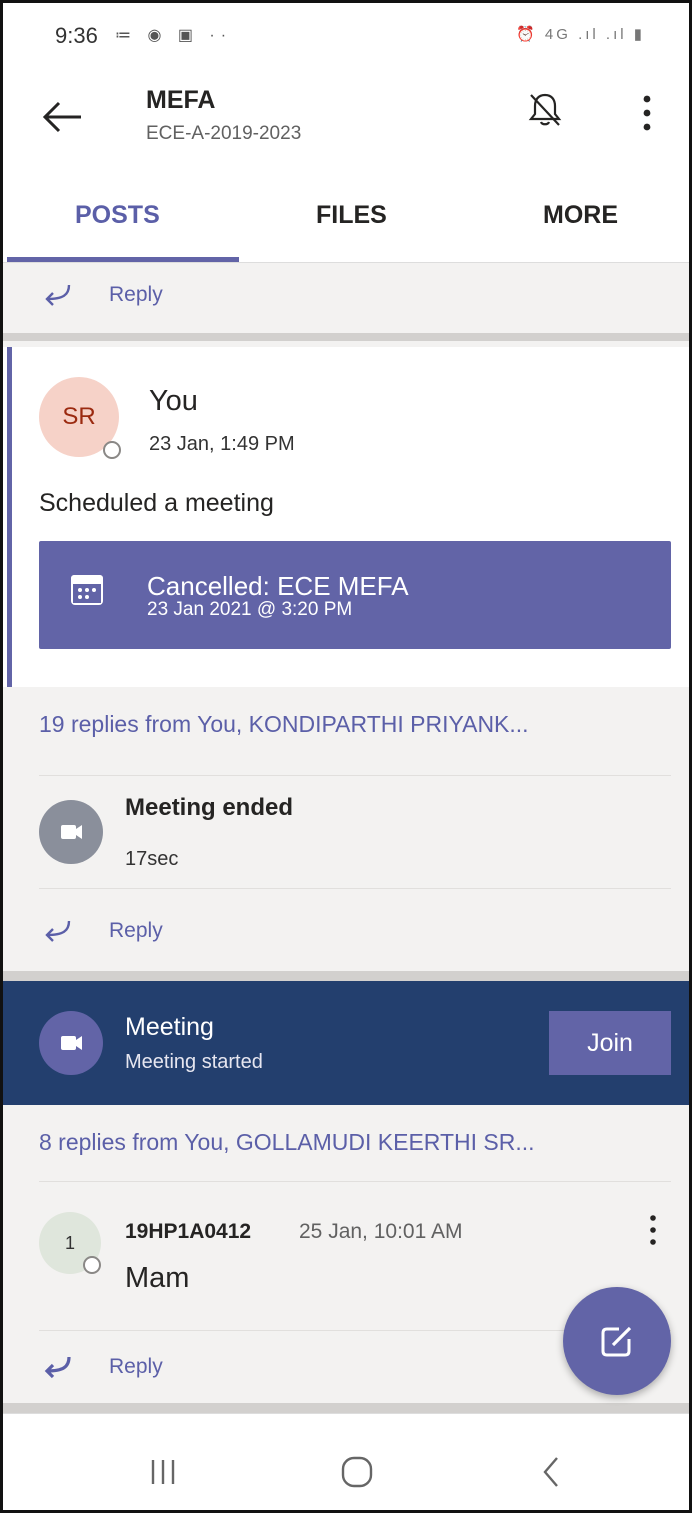 The height and width of the screenshot is (1513, 692). Describe the element at coordinates (169, 1027) in the screenshot. I see `meeting-banner-title: Meeting` at that location.